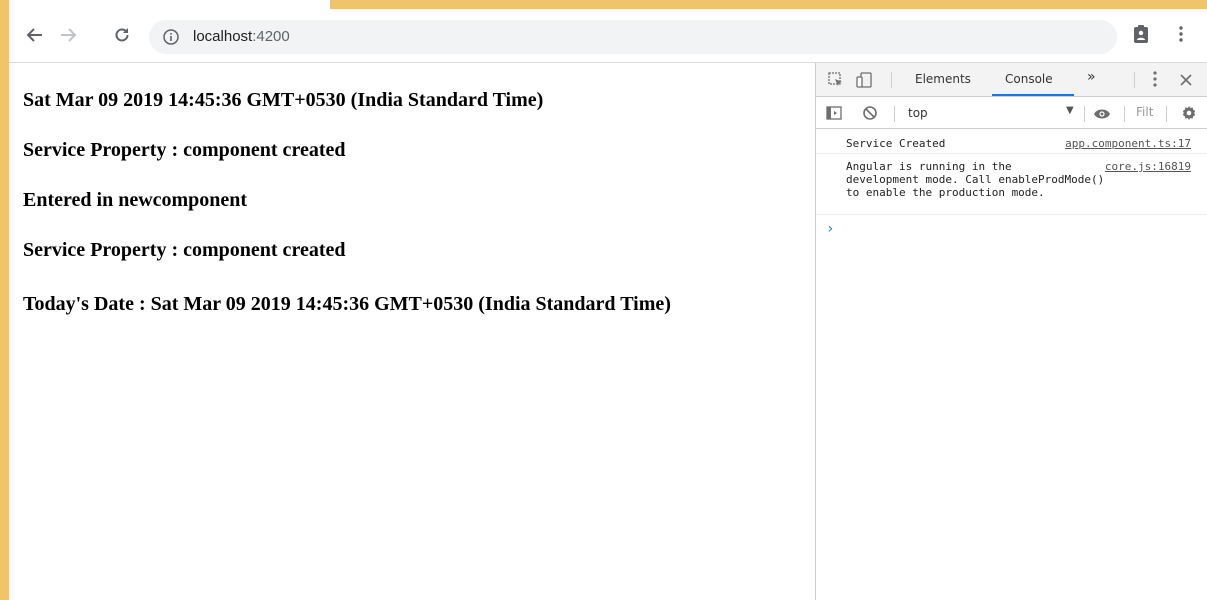 The height and width of the screenshot is (600, 1207). What do you see at coordinates (1091, 77) in the screenshot?
I see `more-tabs-button: »` at bounding box center [1091, 77].